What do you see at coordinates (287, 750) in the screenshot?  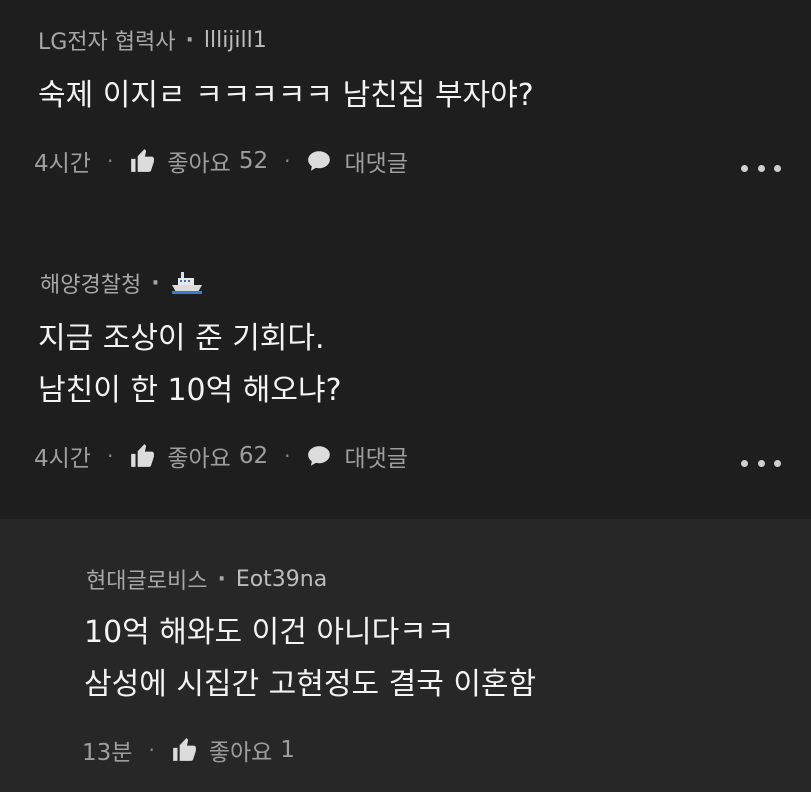 I see `like-count: 1` at bounding box center [287, 750].